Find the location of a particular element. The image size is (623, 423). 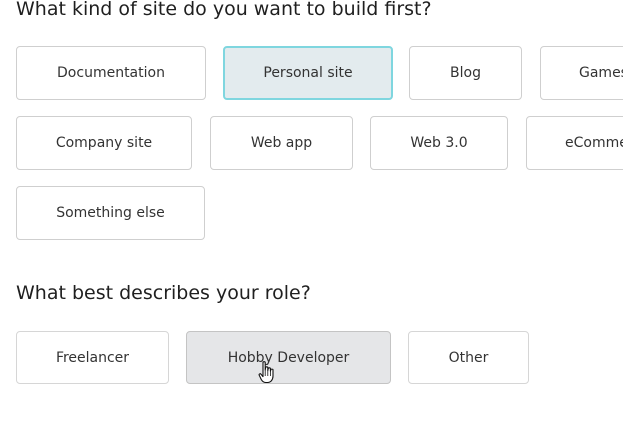

role-hobby-developer: Hobby Developer is located at coordinates (288, 357).